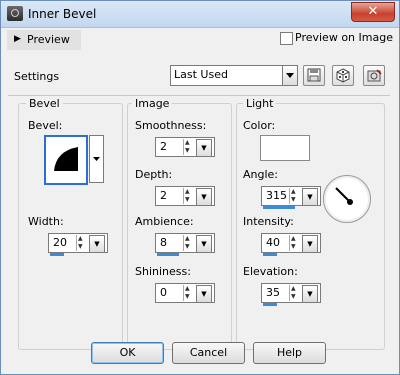  What do you see at coordinates (163, 242) in the screenshot?
I see `ambience-value: 8` at bounding box center [163, 242].